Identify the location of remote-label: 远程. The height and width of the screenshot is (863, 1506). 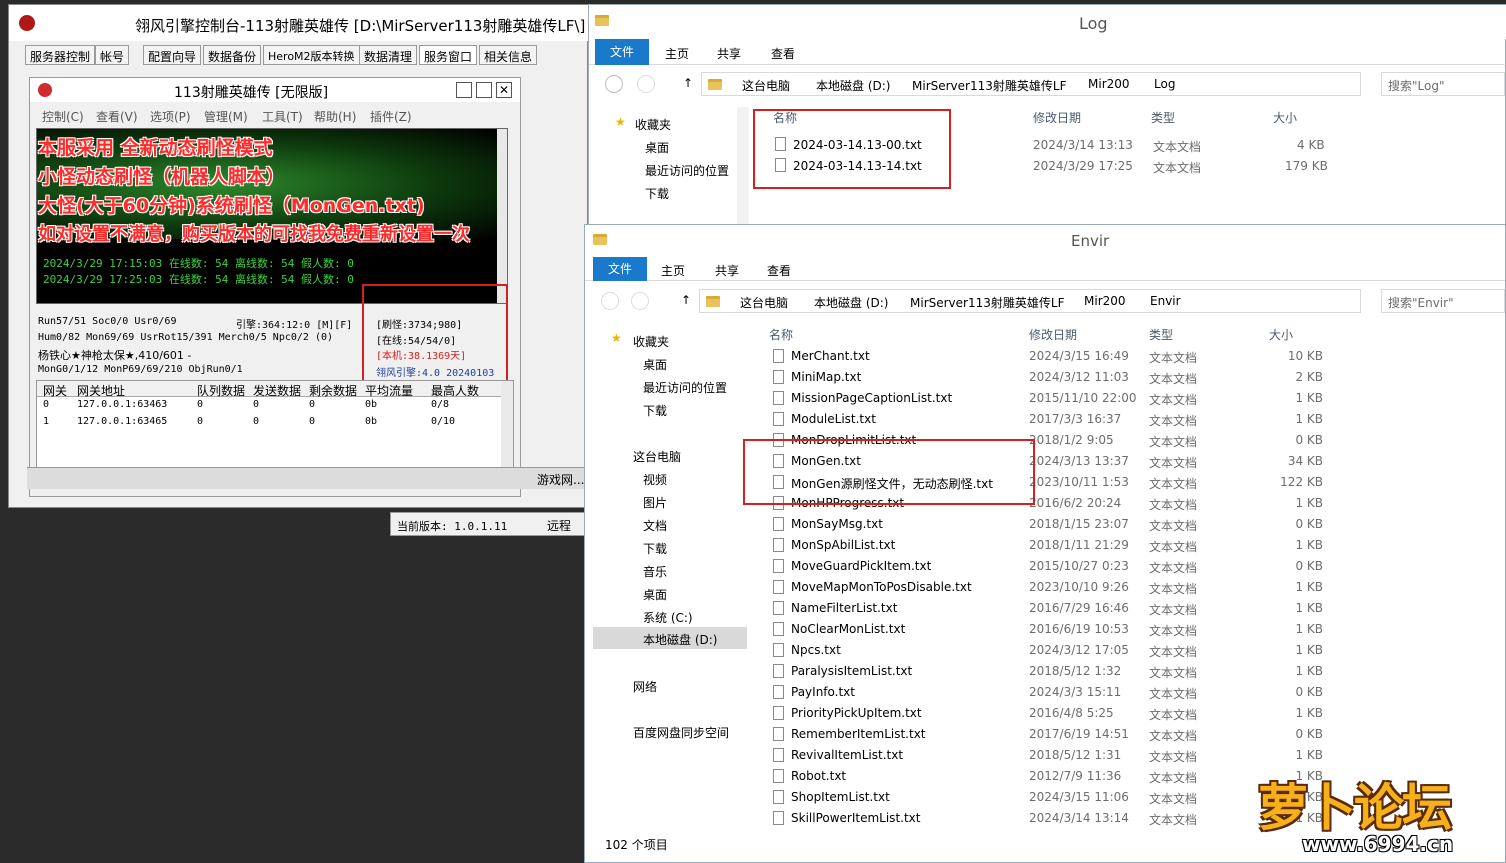
(559, 525).